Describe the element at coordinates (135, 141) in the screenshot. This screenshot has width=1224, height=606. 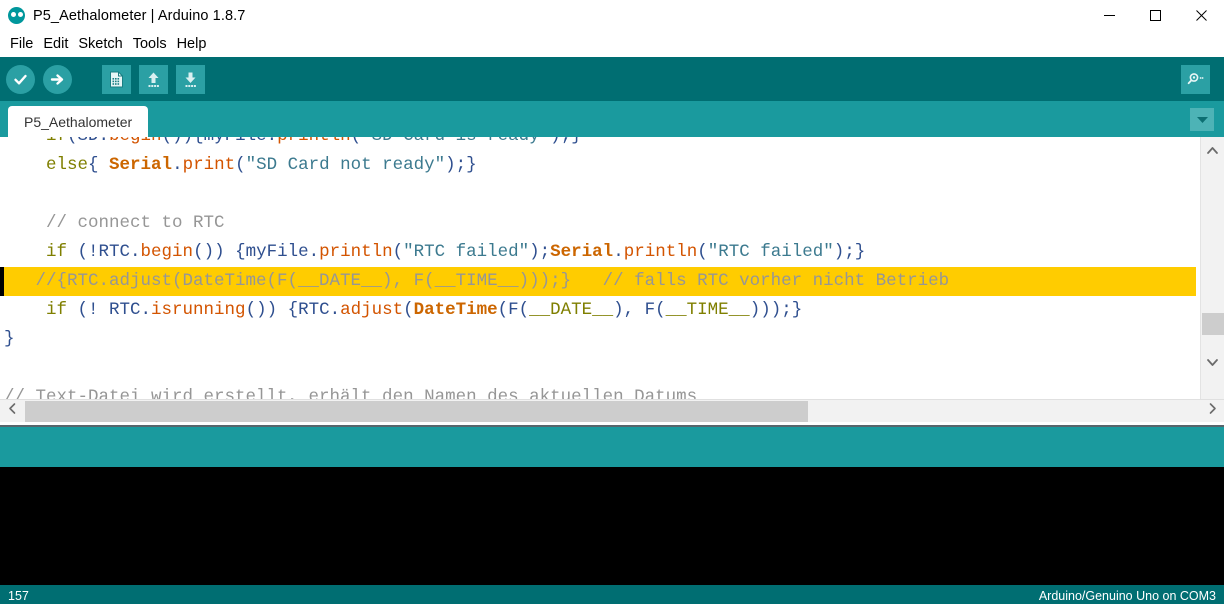
I see `code-token: begin` at that location.